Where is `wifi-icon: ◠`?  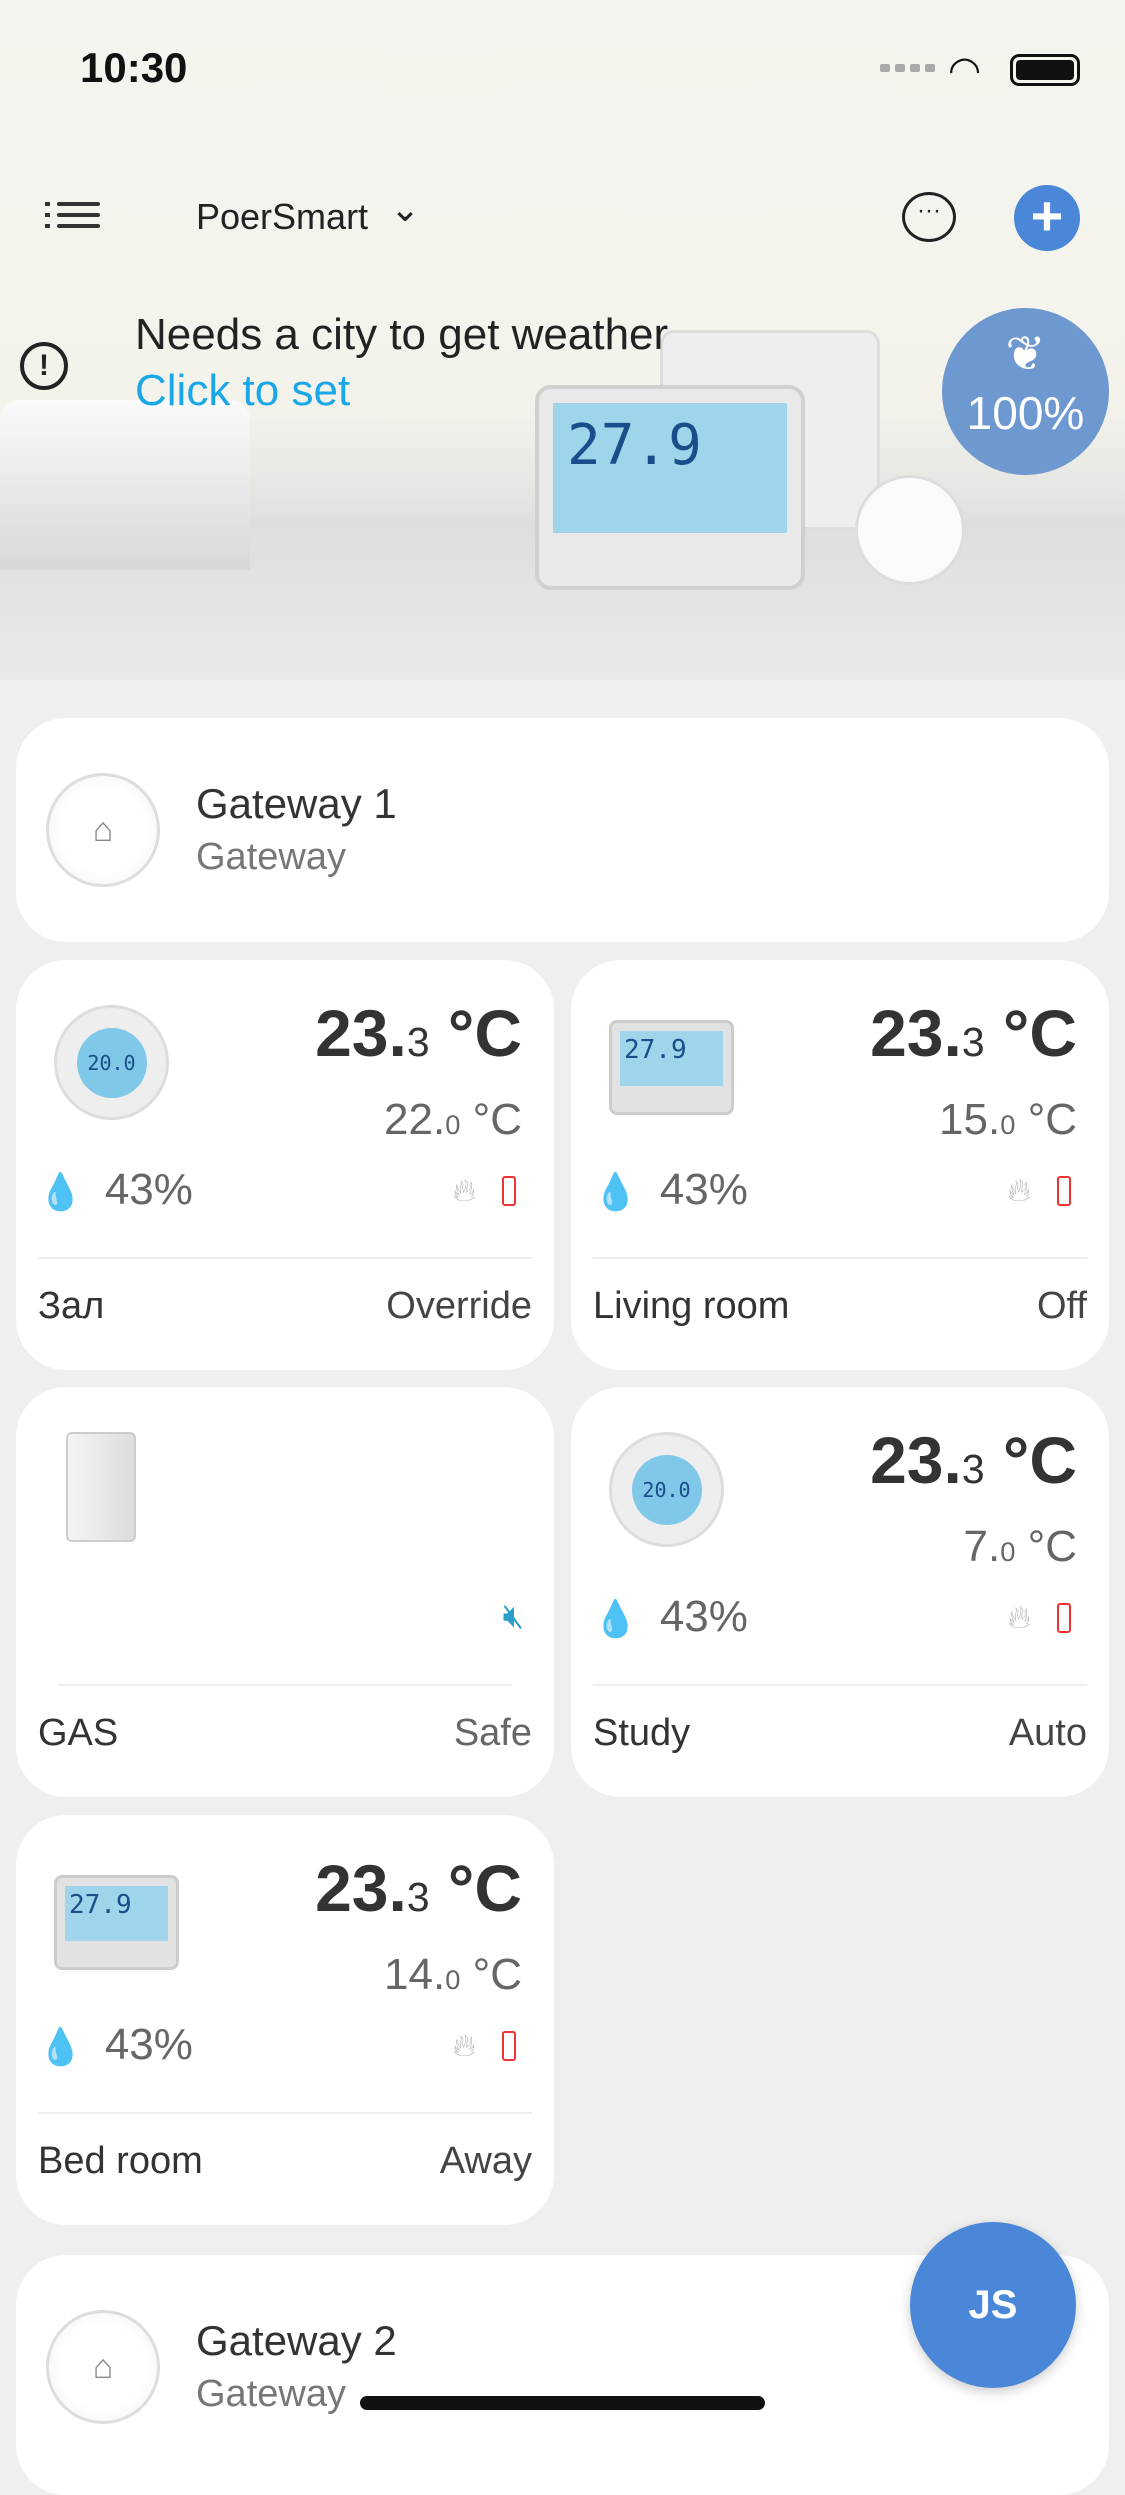
wifi-icon: ◠ is located at coordinates (965, 71).